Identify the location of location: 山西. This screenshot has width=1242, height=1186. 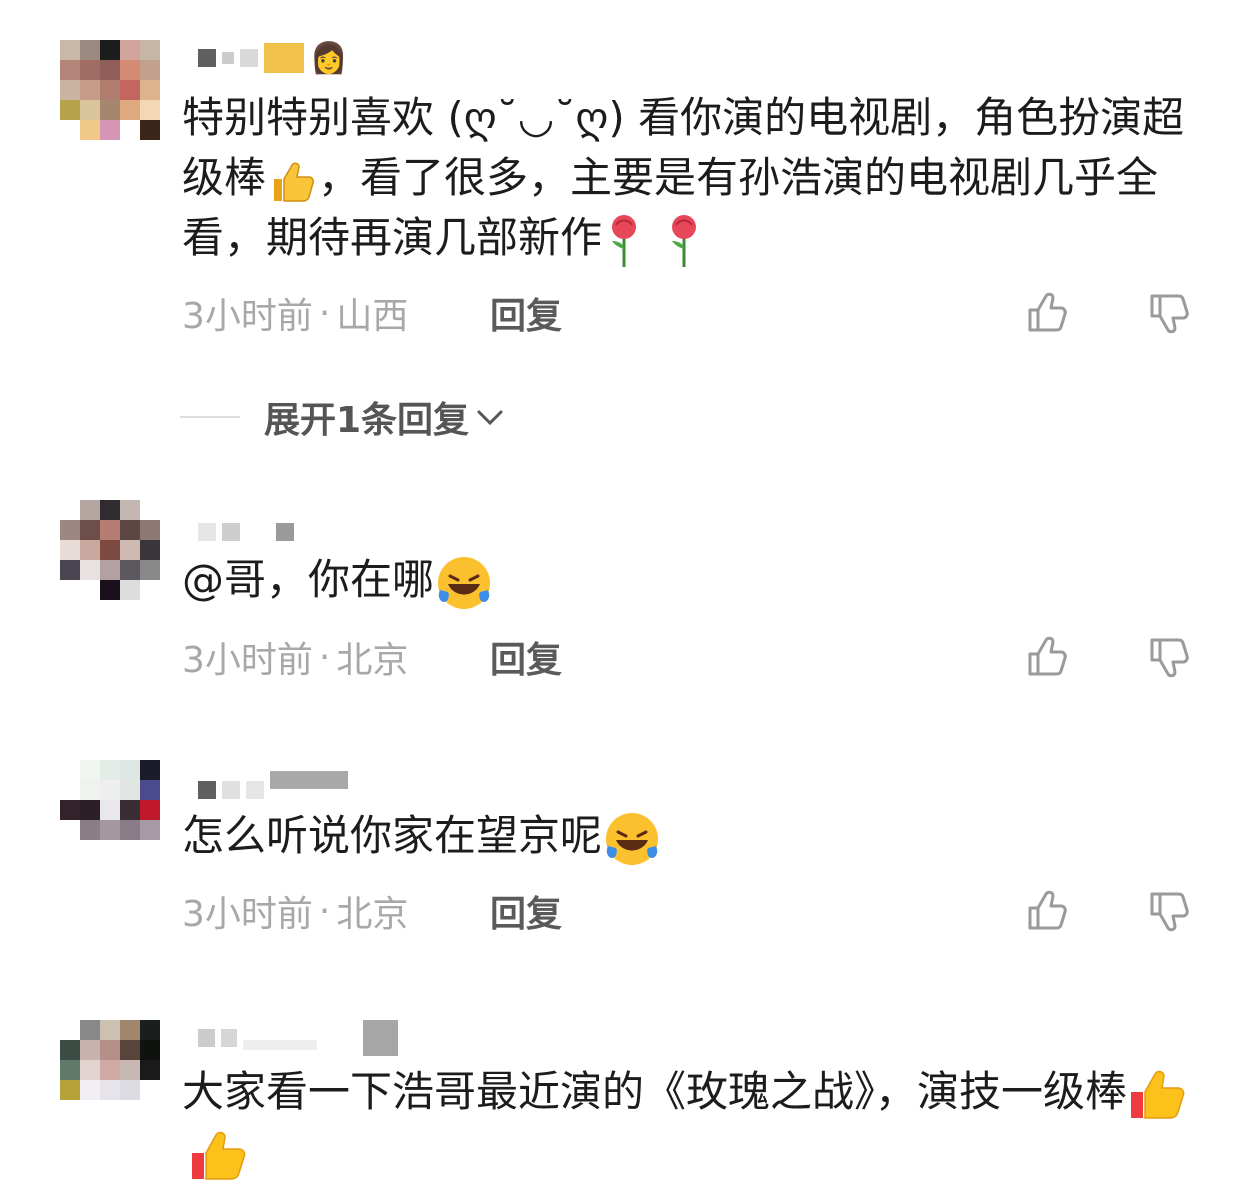
(372, 316).